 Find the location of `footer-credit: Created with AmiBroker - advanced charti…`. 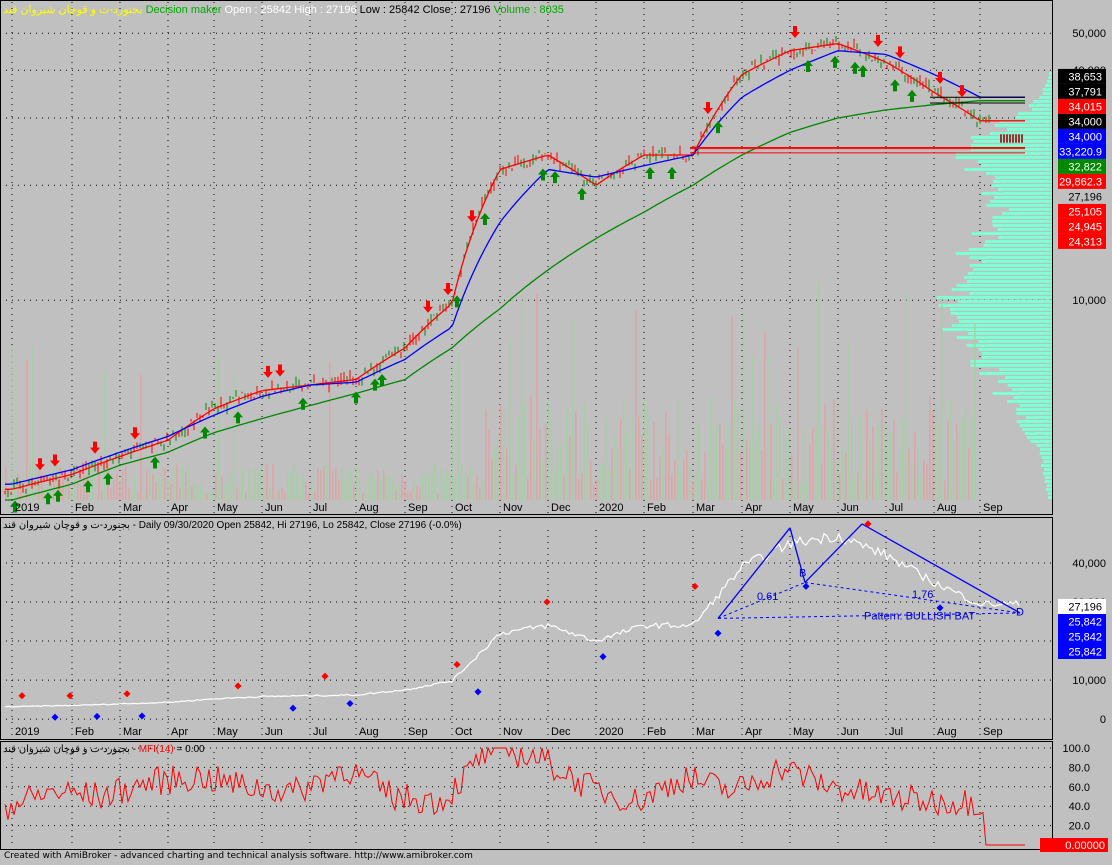

footer-credit: Created with AmiBroker - advanced charti… is located at coordinates (238, 856).